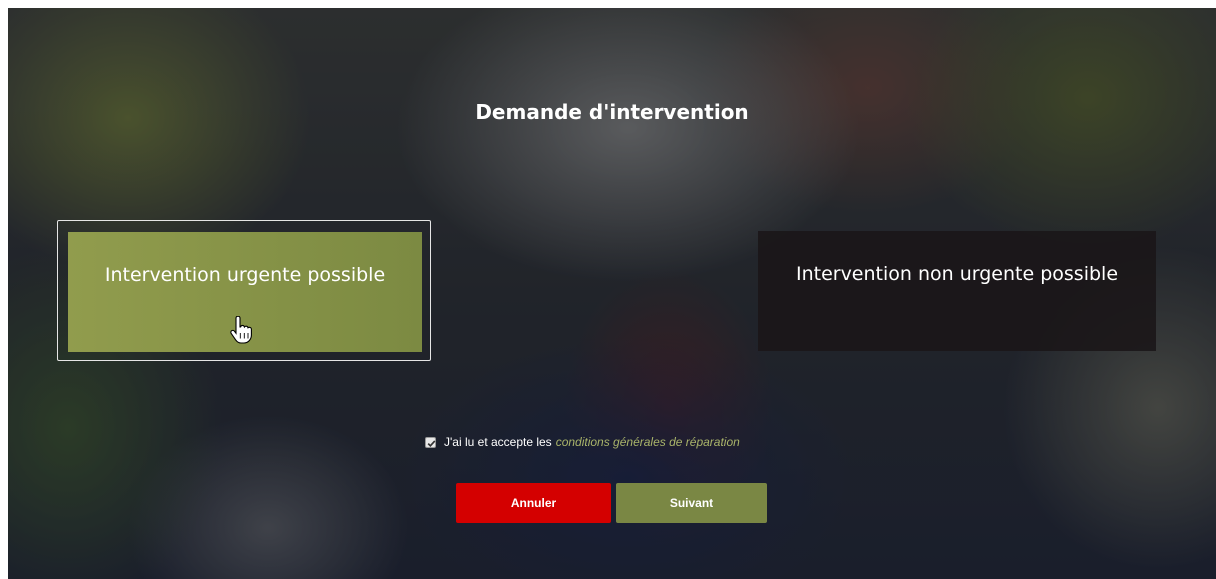 This screenshot has height=579, width=1216. Describe the element at coordinates (957, 291) in the screenshot. I see `non-urgent-intervention-option: Intervention non urgente possible` at that location.